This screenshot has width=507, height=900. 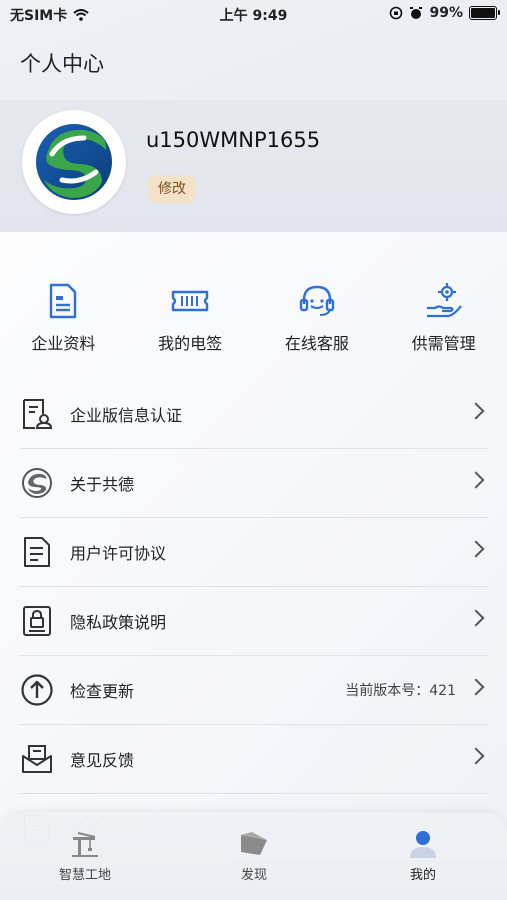 What do you see at coordinates (254, 843) in the screenshot?
I see `discover-icon` at bounding box center [254, 843].